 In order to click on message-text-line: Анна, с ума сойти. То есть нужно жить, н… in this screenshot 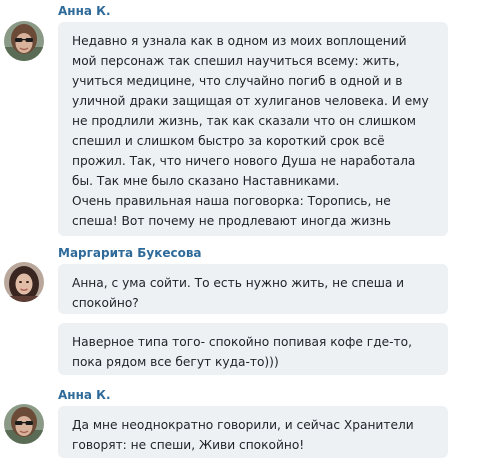, I will do `click(238, 283)`.